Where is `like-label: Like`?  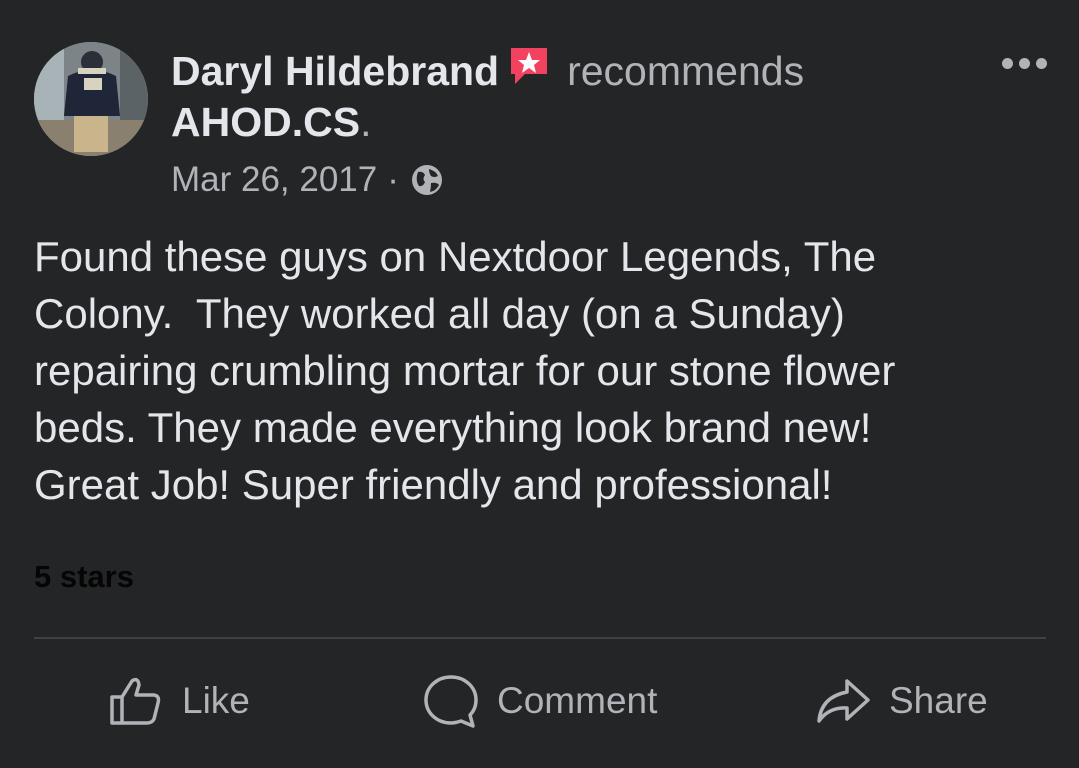 like-label: Like is located at coordinates (216, 700).